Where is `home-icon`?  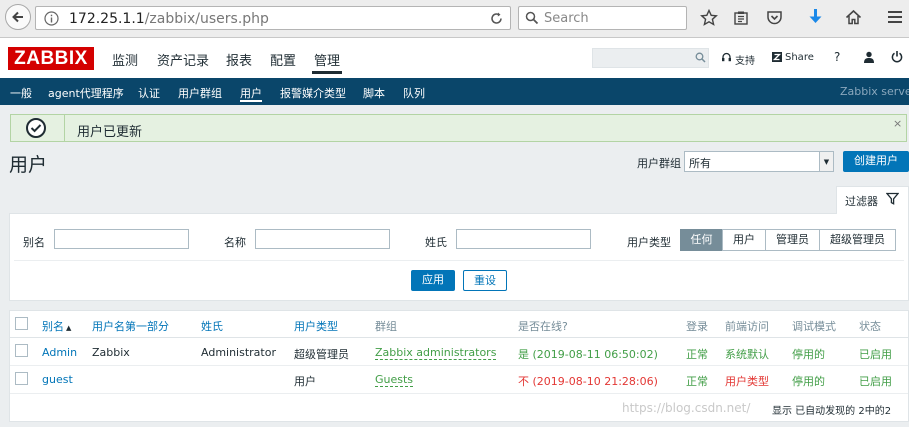
home-icon is located at coordinates (853, 17).